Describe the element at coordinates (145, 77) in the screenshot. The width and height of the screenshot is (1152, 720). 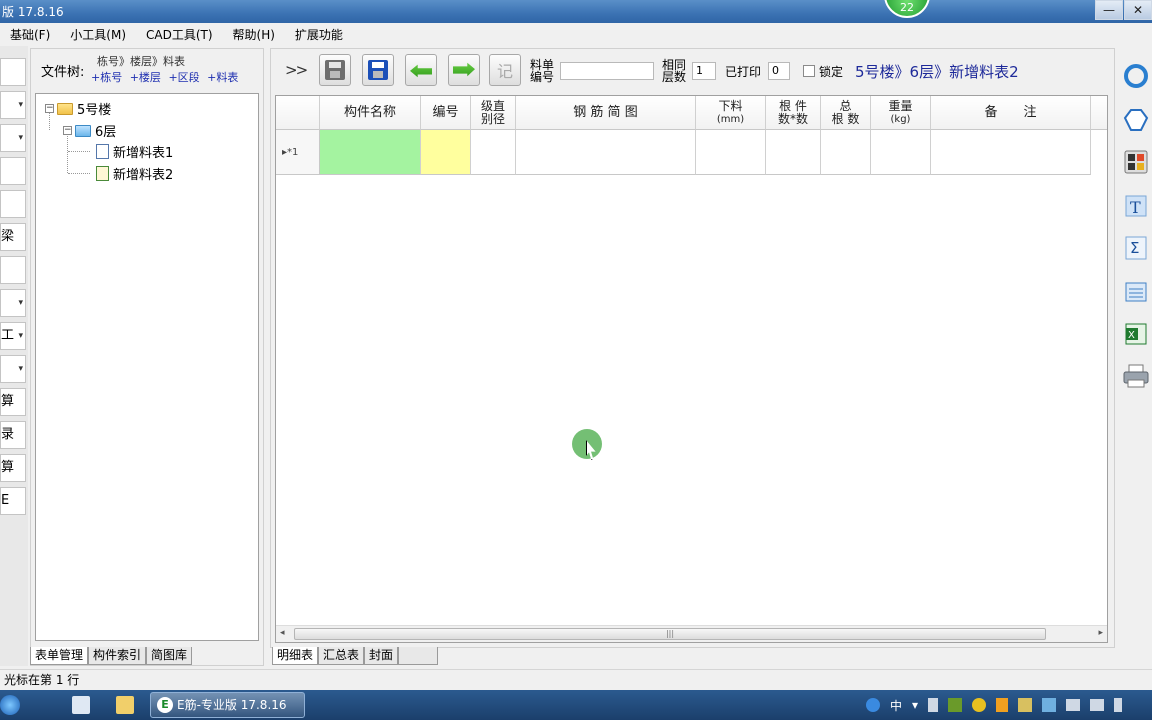
I see `add-floor-link: +楼层` at that location.